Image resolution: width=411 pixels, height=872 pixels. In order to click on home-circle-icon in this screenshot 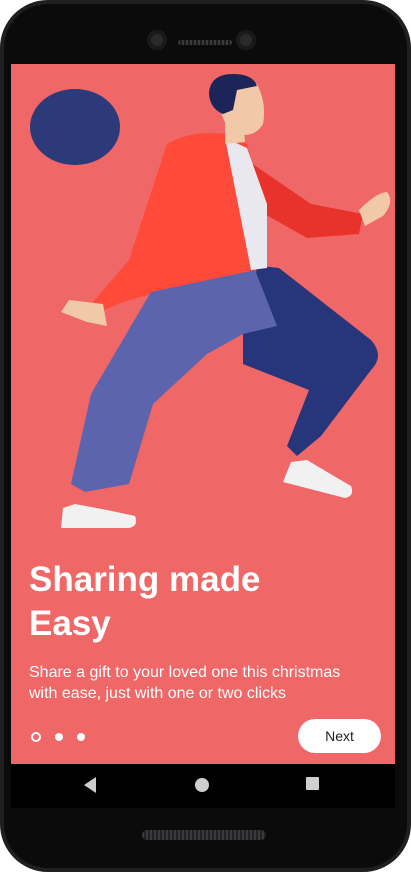, I will do `click(202, 785)`.